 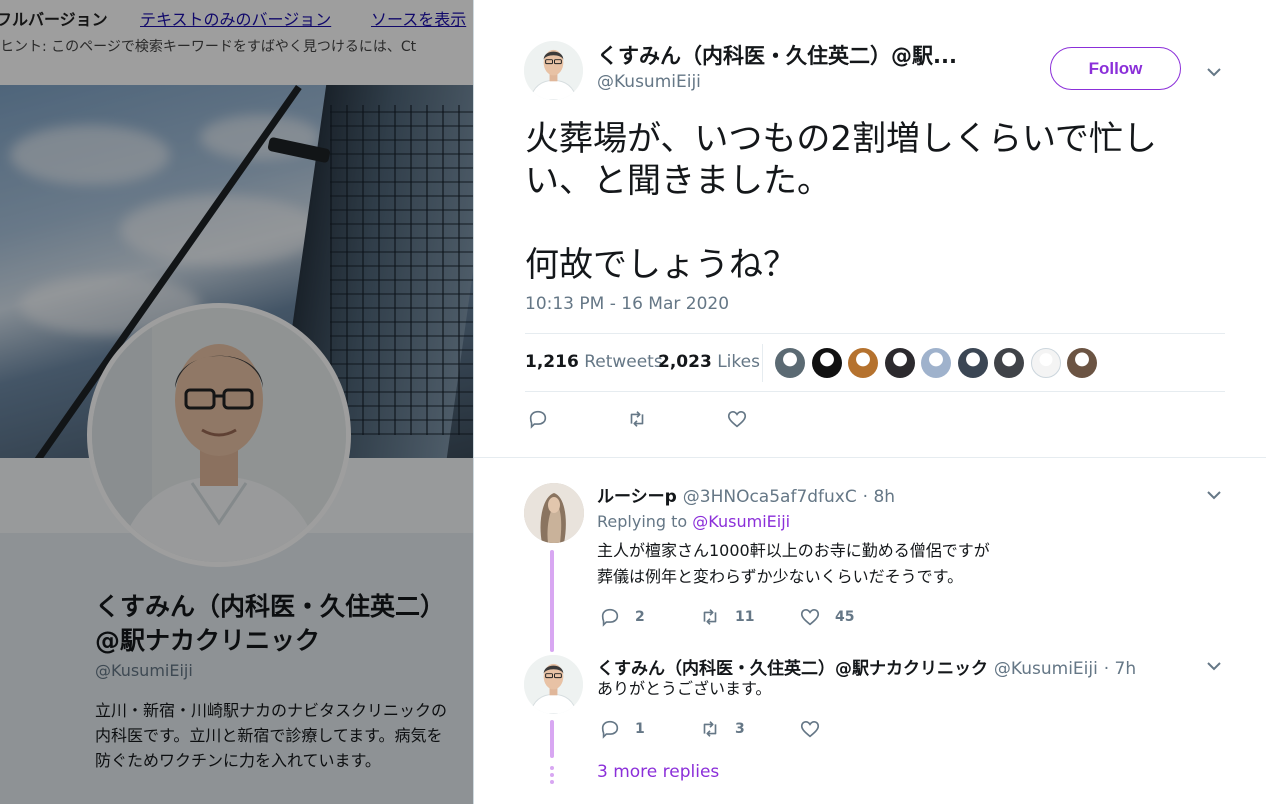 What do you see at coordinates (738, 362) in the screenshot?
I see `likes-label: Likes` at bounding box center [738, 362].